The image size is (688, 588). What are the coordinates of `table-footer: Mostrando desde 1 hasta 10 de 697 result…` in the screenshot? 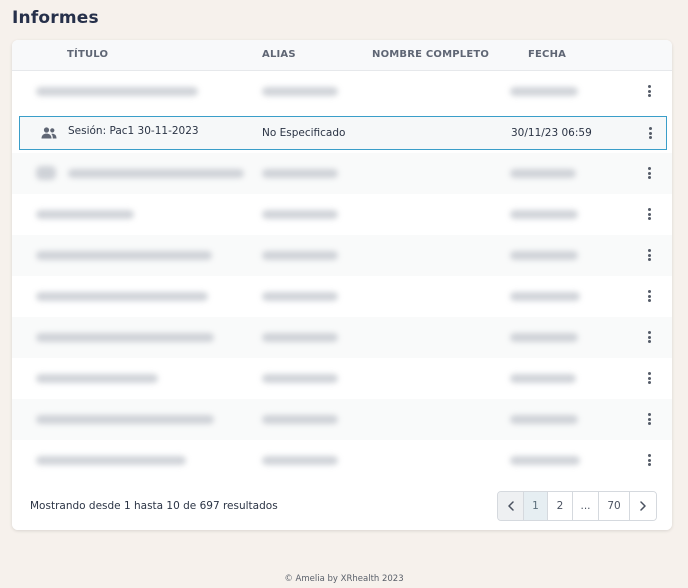 It's located at (342, 505).